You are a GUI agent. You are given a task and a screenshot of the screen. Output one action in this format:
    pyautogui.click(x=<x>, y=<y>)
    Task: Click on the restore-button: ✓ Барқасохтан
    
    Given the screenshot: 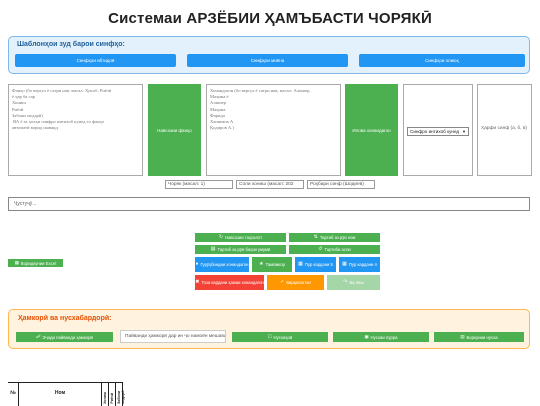 What is the action you would take?
    pyautogui.click(x=295, y=282)
    